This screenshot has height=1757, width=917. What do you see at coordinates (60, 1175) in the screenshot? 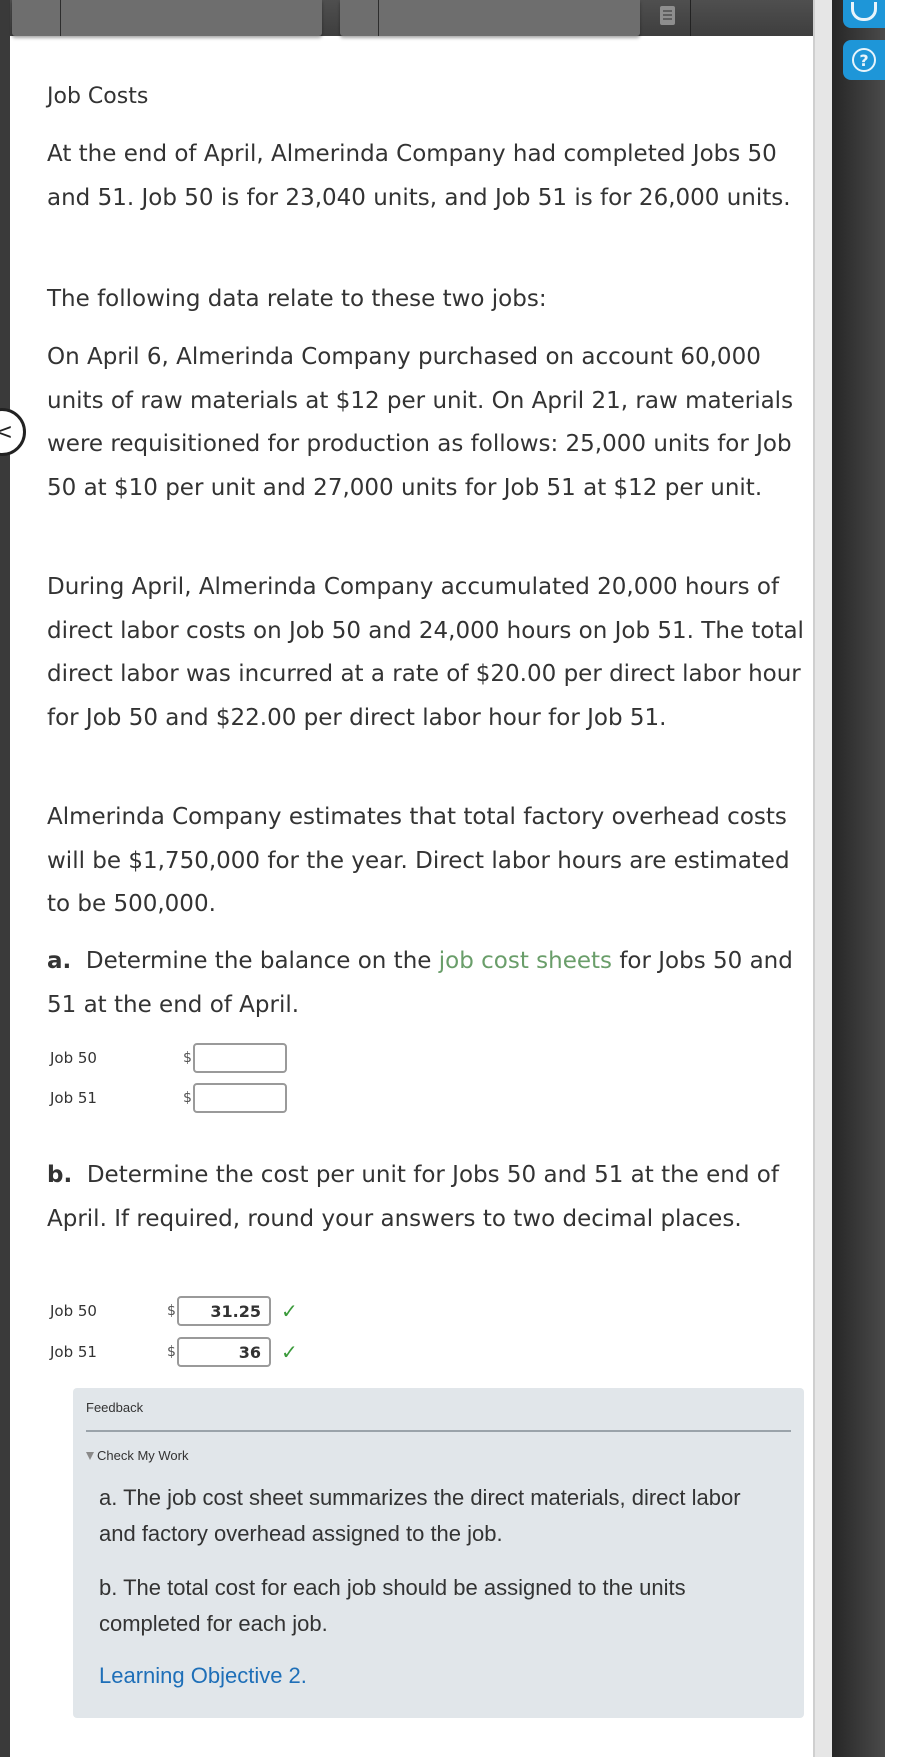
I see `part-b-label: b.` at bounding box center [60, 1175].